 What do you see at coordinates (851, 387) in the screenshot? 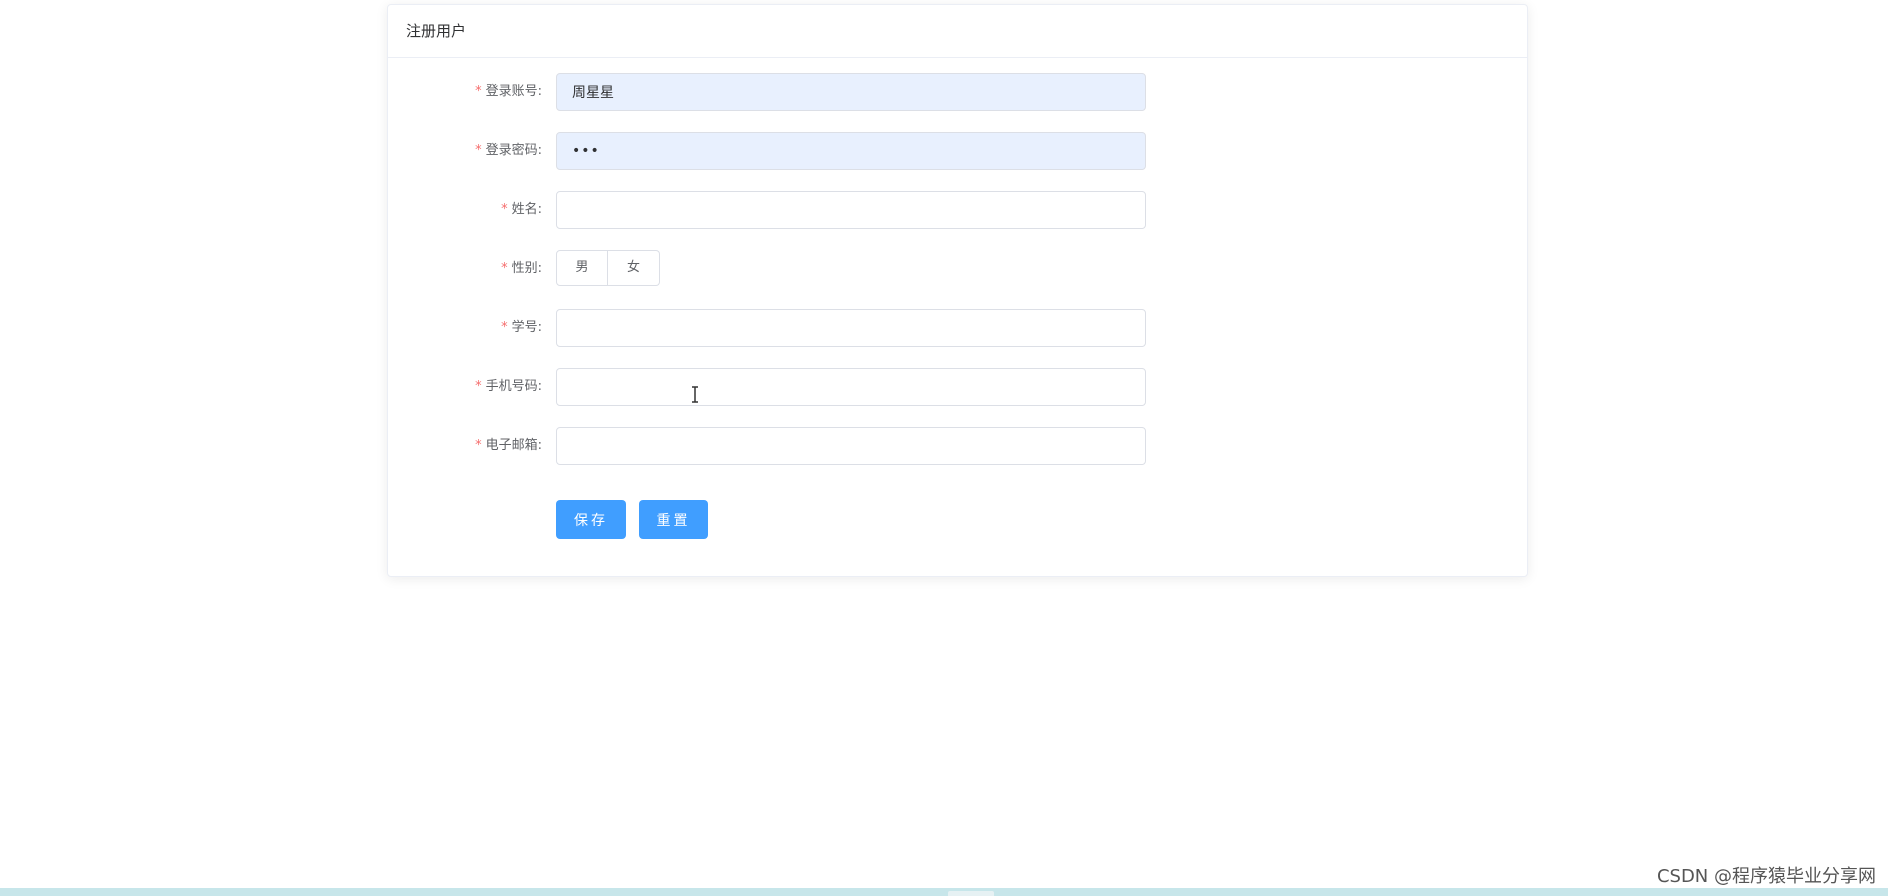
I see `phone-input` at bounding box center [851, 387].